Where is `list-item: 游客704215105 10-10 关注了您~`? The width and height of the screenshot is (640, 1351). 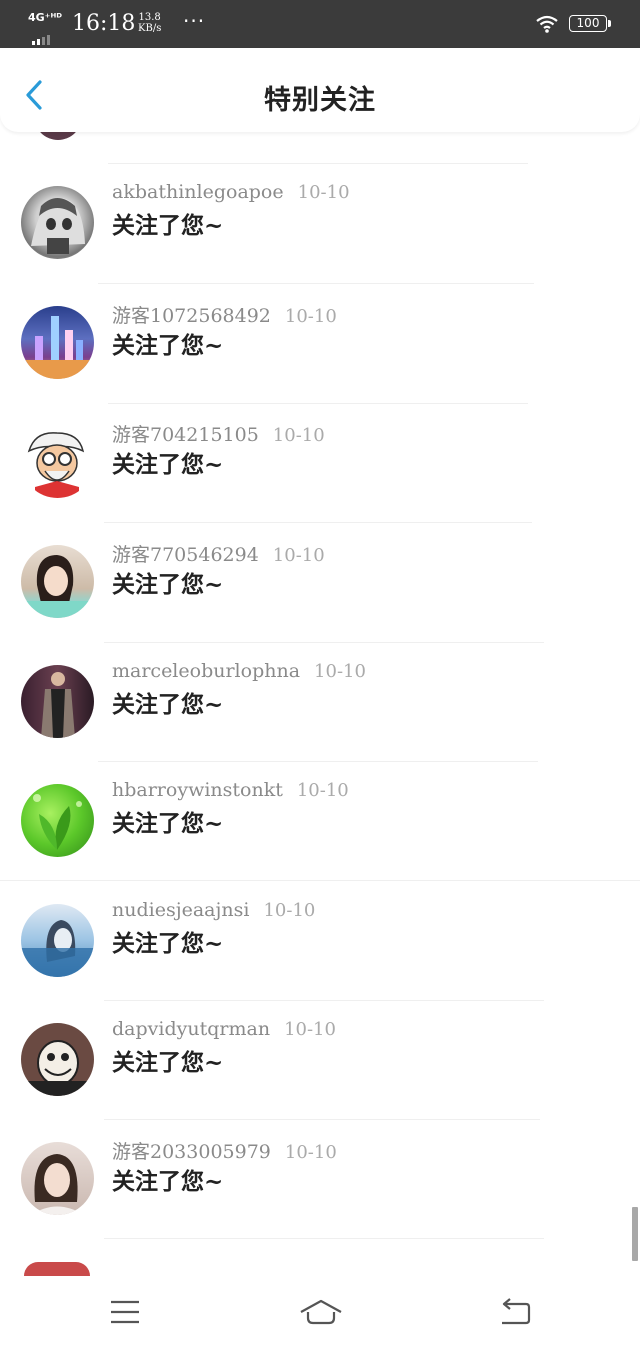 list-item: 游客704215105 10-10 关注了您~ is located at coordinates (320, 484).